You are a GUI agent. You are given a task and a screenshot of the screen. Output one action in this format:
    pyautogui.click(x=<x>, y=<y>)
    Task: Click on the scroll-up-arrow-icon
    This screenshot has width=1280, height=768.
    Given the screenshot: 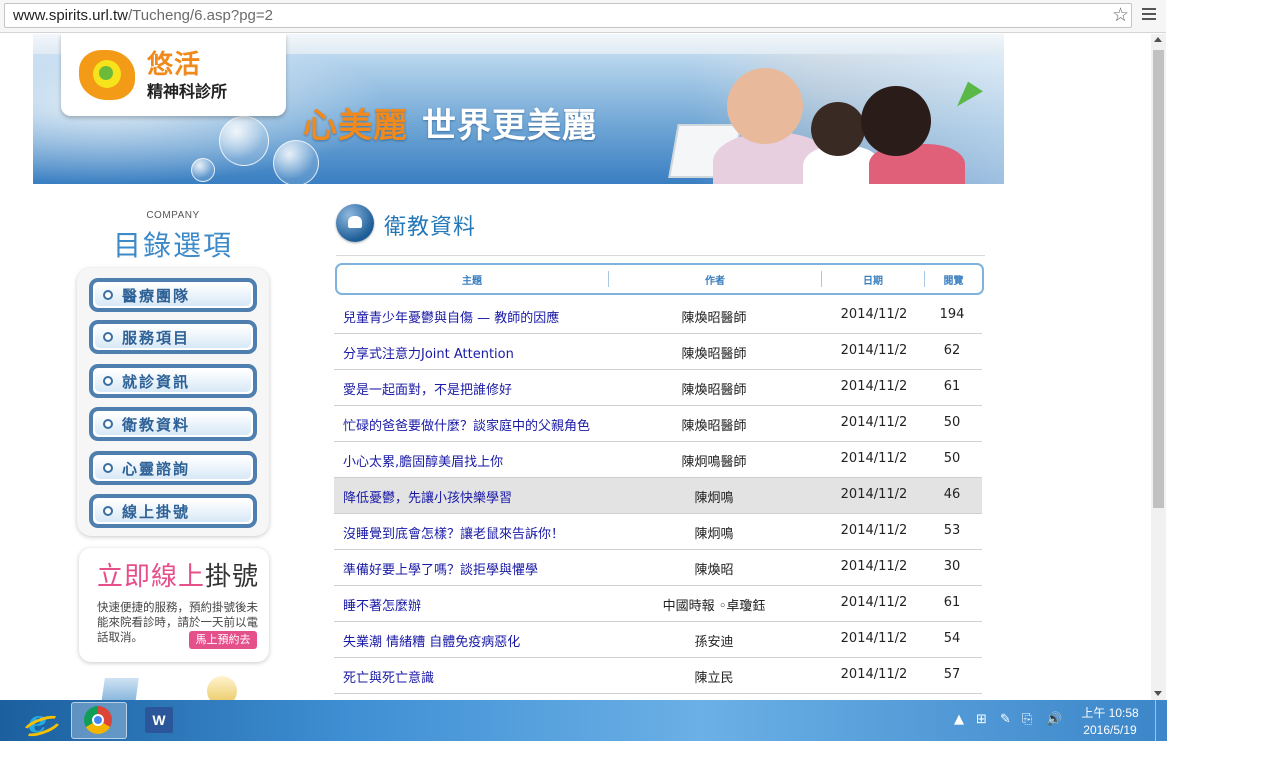 What is the action you would take?
    pyautogui.click(x=1158, y=39)
    